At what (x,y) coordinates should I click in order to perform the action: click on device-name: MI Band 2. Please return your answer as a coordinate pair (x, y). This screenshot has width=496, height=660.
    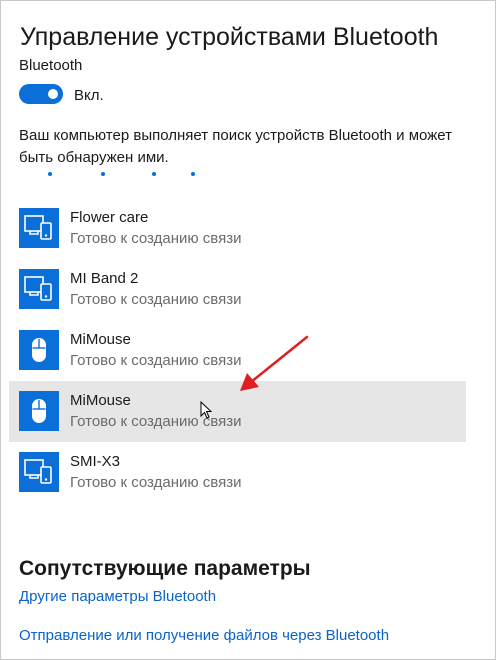
    Looking at the image, I should click on (104, 278).